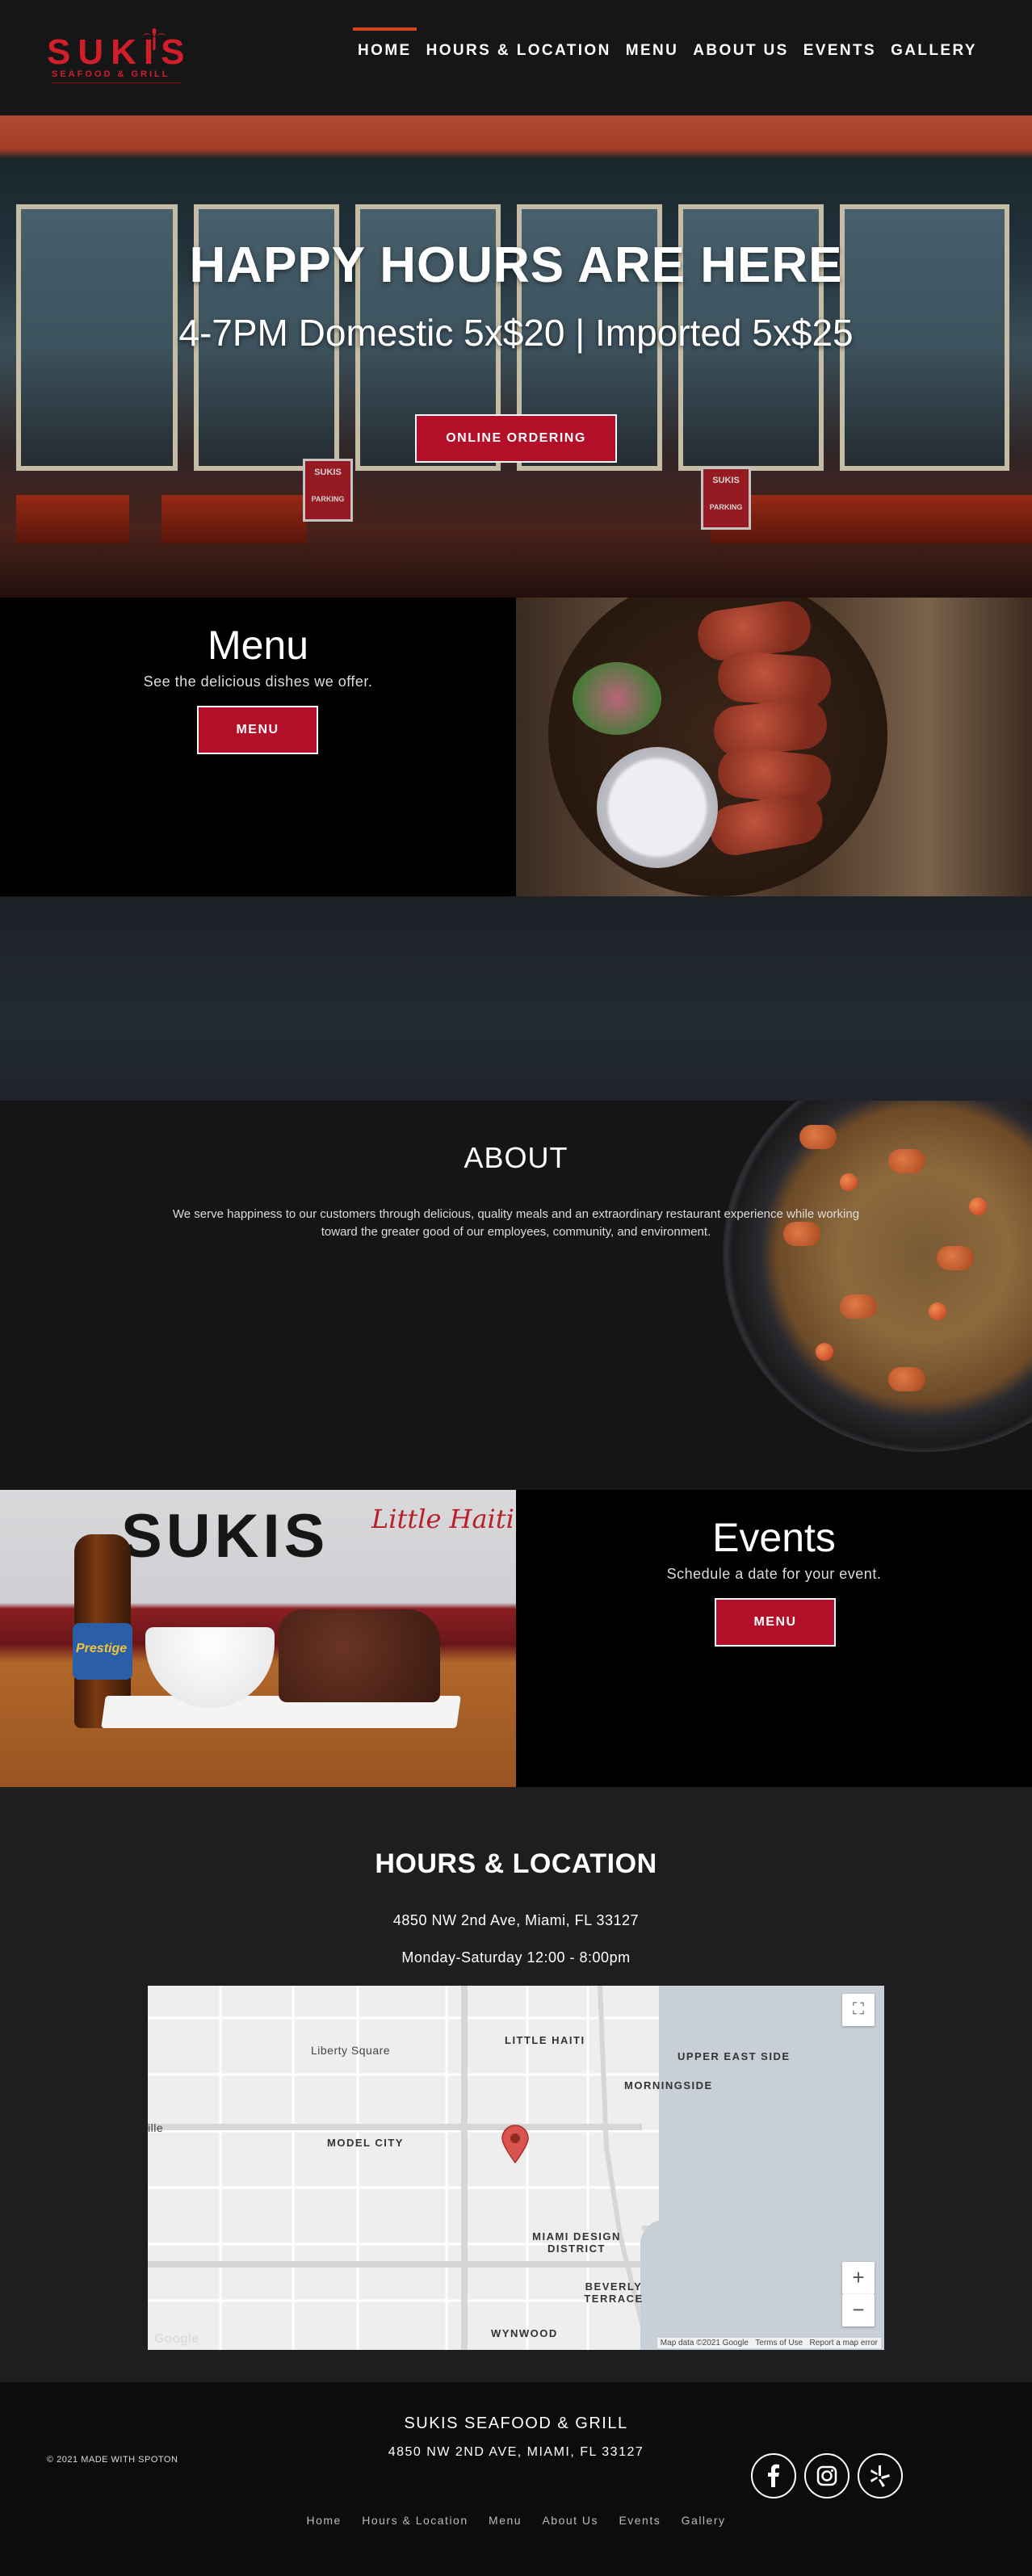  I want to click on hours-time: Monday-Saturday 12:00 - 8:00pm, so click(516, 1957).